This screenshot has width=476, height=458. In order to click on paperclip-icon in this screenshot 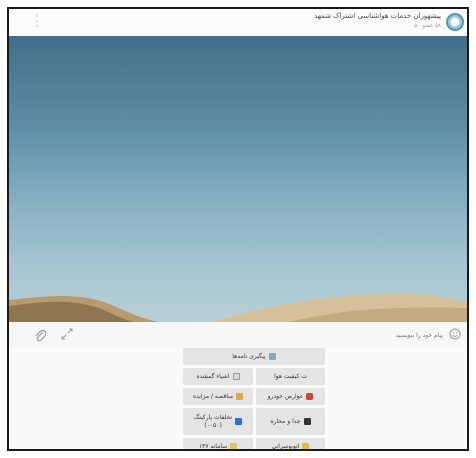, I will do `click(40, 335)`.